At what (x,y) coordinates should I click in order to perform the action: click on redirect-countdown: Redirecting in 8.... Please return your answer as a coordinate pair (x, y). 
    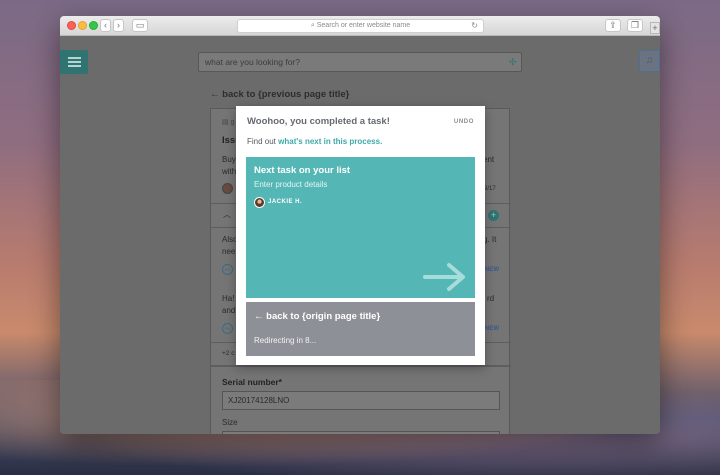
    Looking at the image, I should click on (285, 340).